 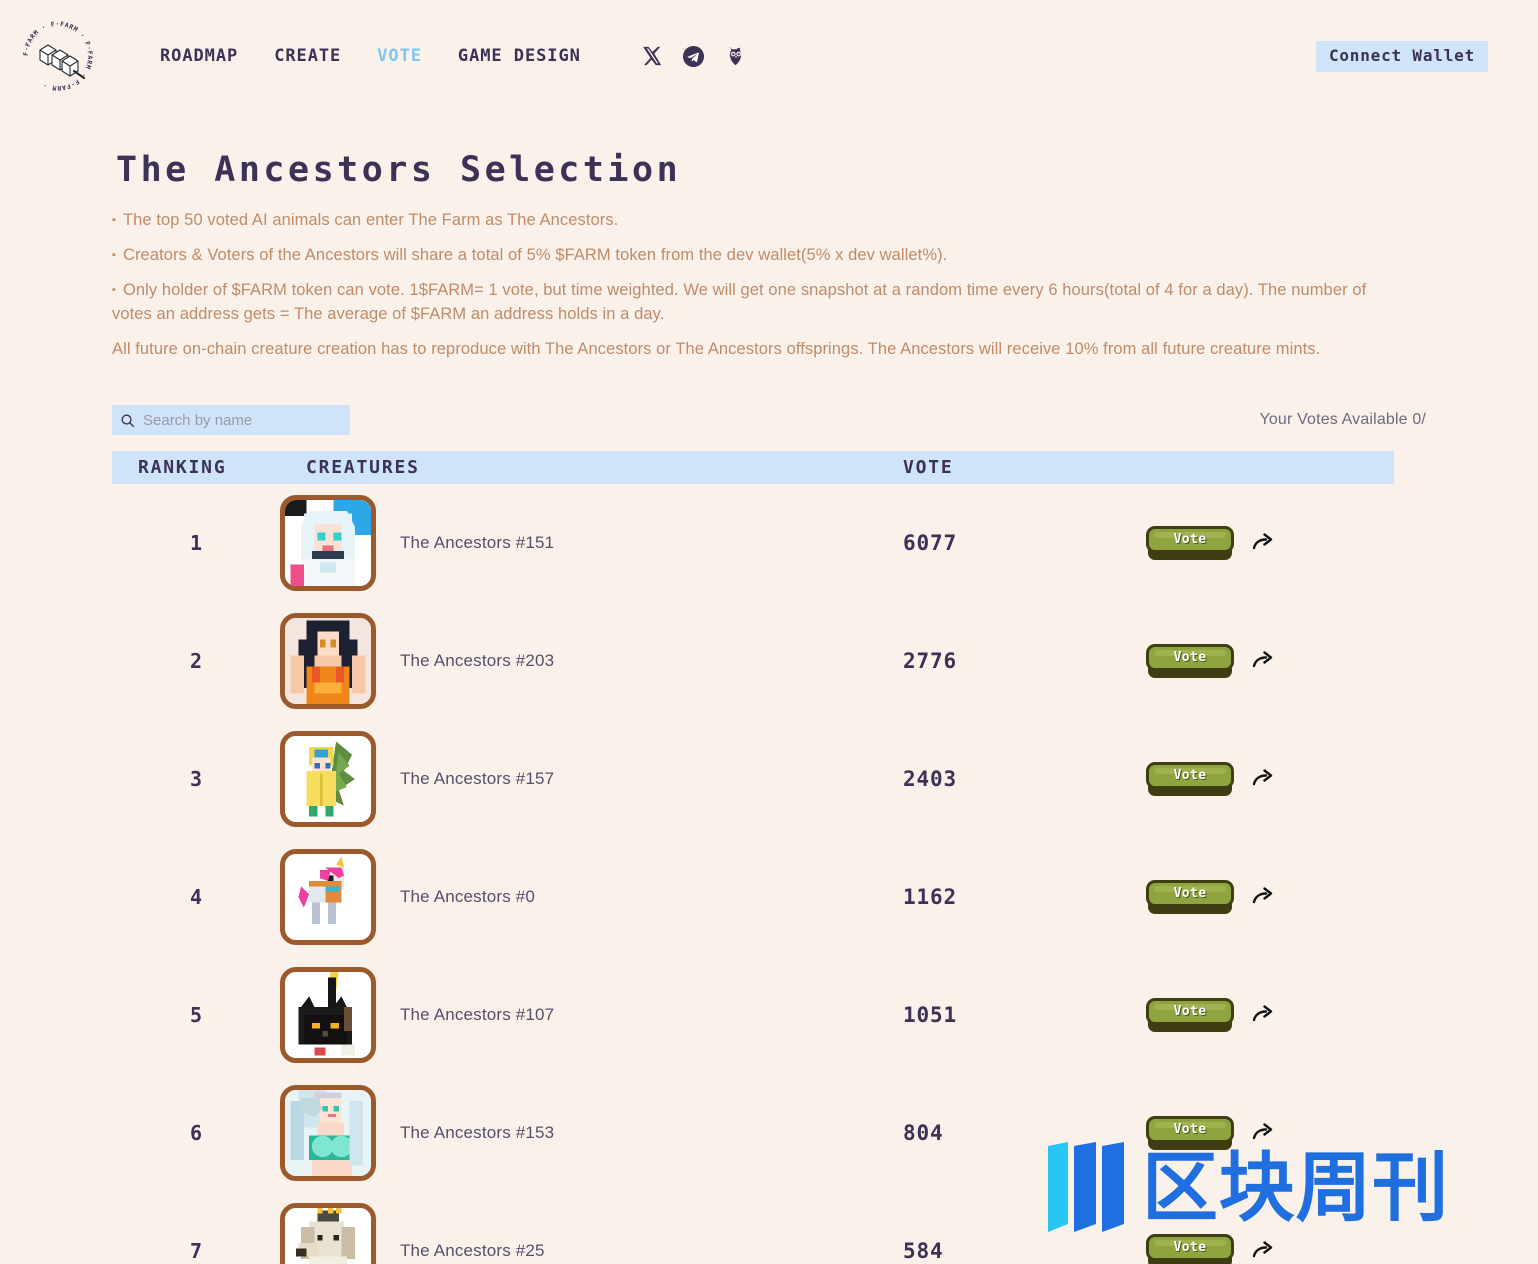 I want to click on creature-name: The Ancestors #151, so click(x=477, y=543).